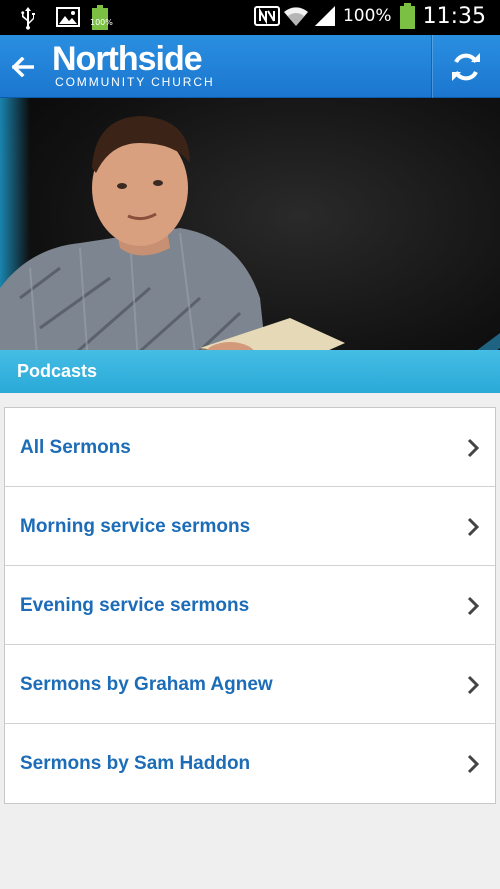 The width and height of the screenshot is (500, 889). Describe the element at coordinates (101, 22) in the screenshot. I see `battery-small-label: 100%` at that location.